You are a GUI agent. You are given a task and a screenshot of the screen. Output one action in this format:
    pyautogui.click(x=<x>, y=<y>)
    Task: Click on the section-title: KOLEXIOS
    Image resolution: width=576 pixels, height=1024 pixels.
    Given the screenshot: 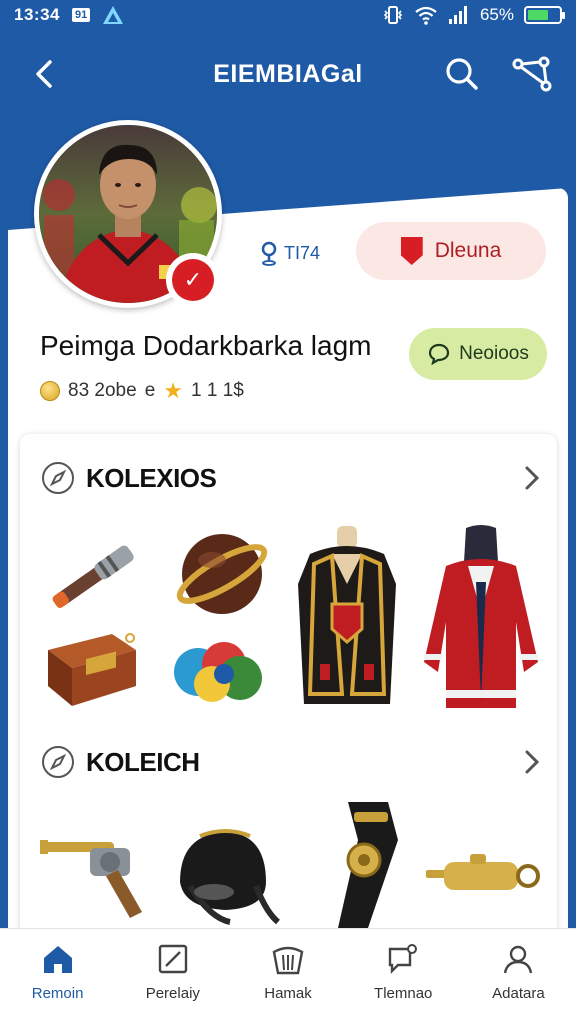 What is the action you would take?
    pyautogui.click(x=151, y=477)
    